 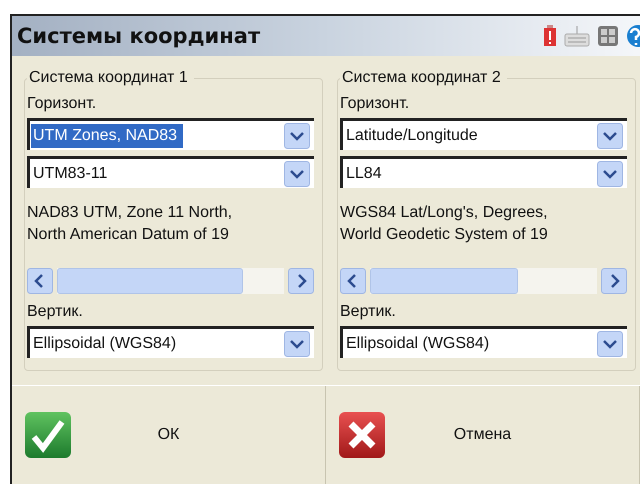 What do you see at coordinates (129, 213) in the screenshot?
I see `description-text: NAD83 UTM, Zone 11 North,` at bounding box center [129, 213].